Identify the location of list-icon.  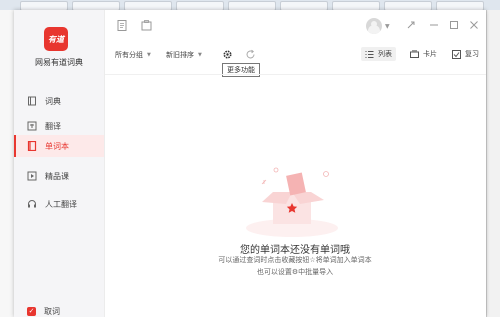
(369, 54).